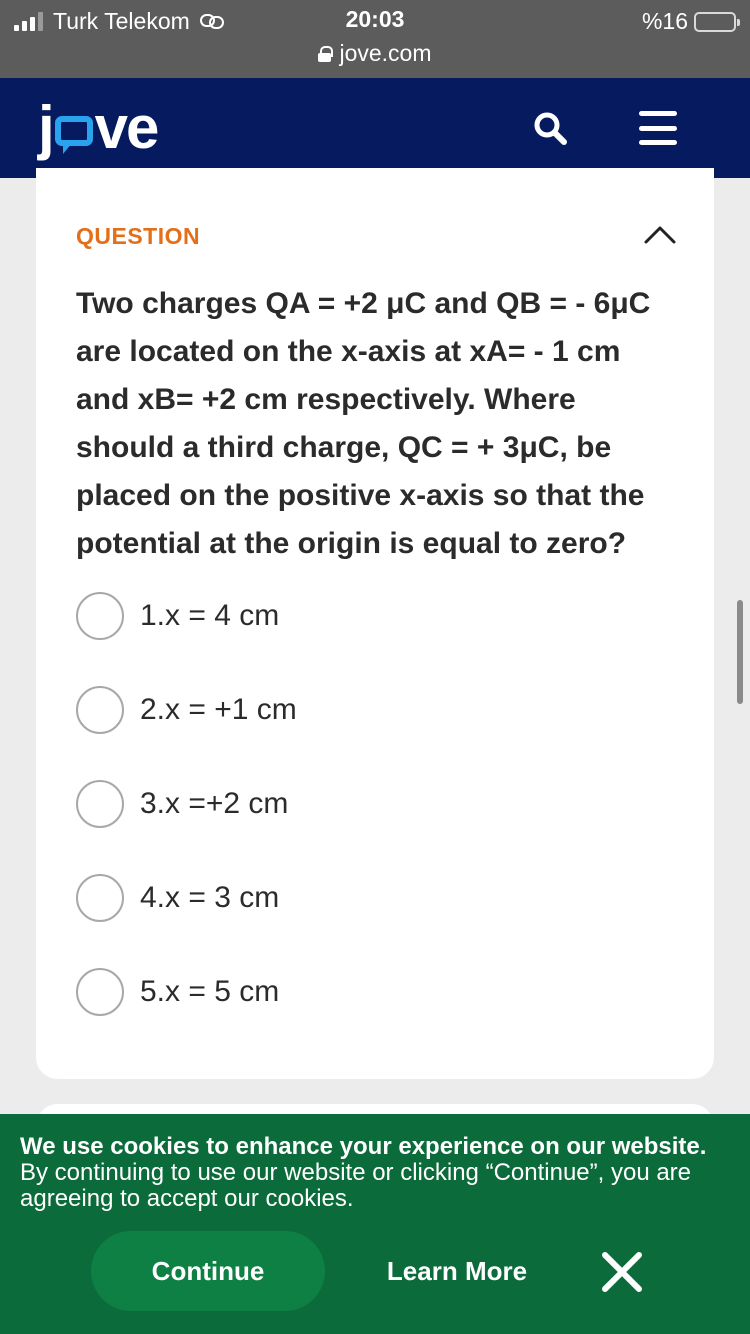 This screenshot has width=750, height=1334. What do you see at coordinates (376, 733) in the screenshot?
I see `answer-option-2: 2.x = +1 cm` at bounding box center [376, 733].